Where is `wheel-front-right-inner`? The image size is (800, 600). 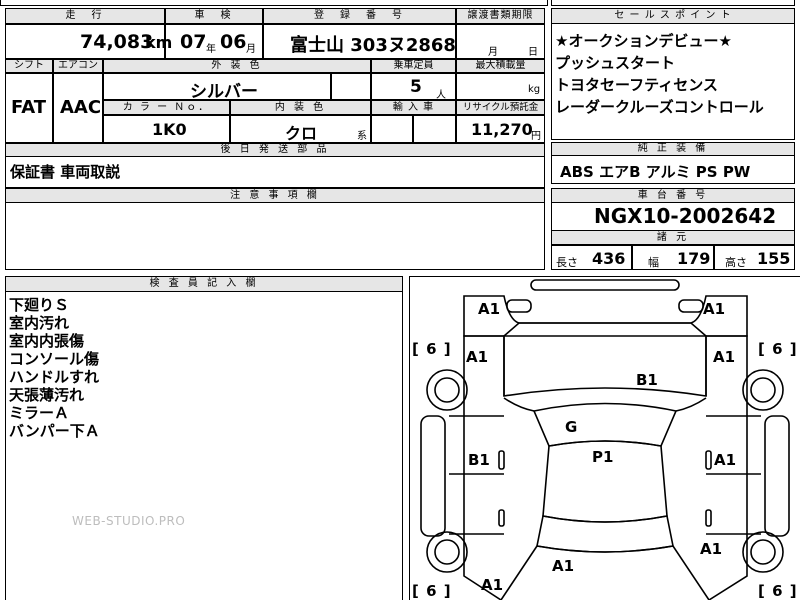
wheel-front-right-inner is located at coordinates (763, 390).